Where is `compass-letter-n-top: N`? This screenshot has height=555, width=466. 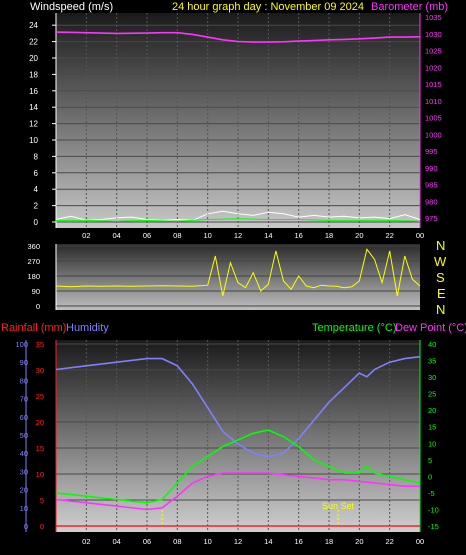
compass-letter-n-top: N is located at coordinates (440, 245).